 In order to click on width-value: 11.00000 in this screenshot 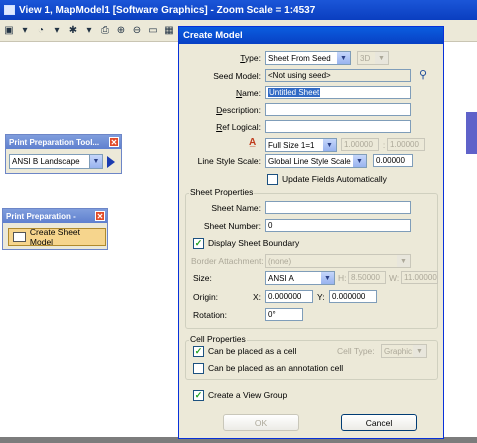, I will do `click(420, 277)`.